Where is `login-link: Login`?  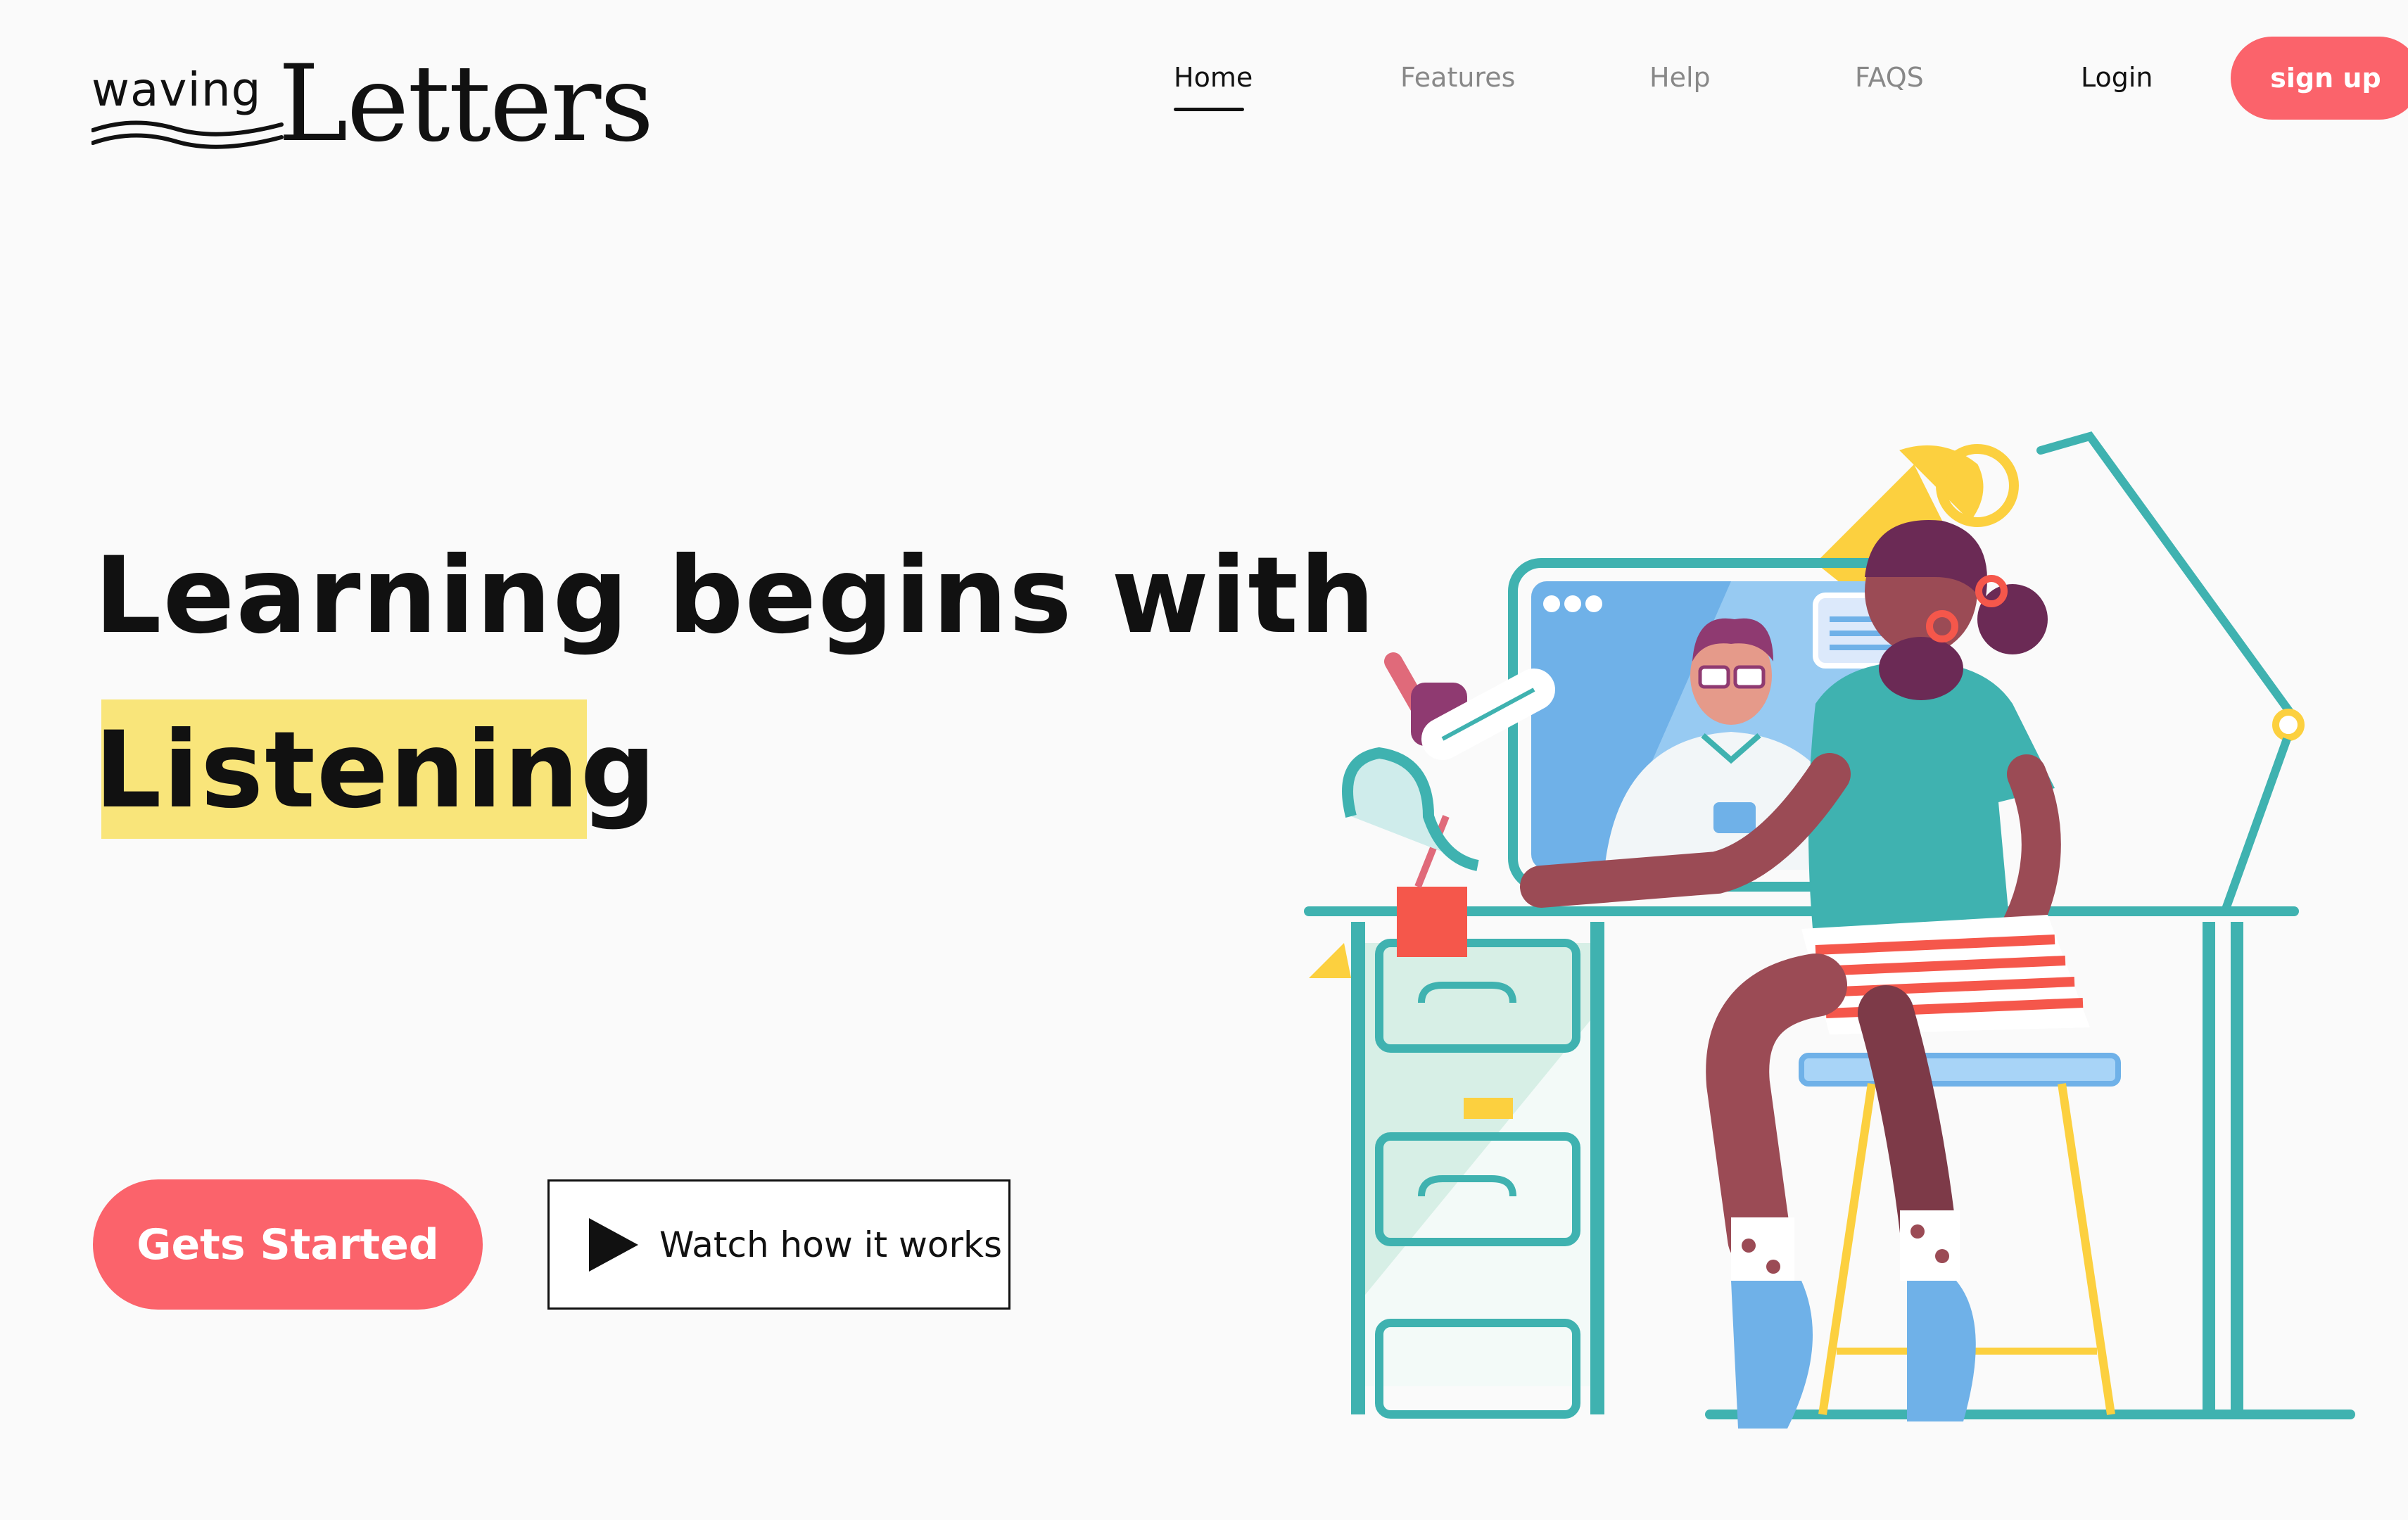 login-link: Login is located at coordinates (2117, 77).